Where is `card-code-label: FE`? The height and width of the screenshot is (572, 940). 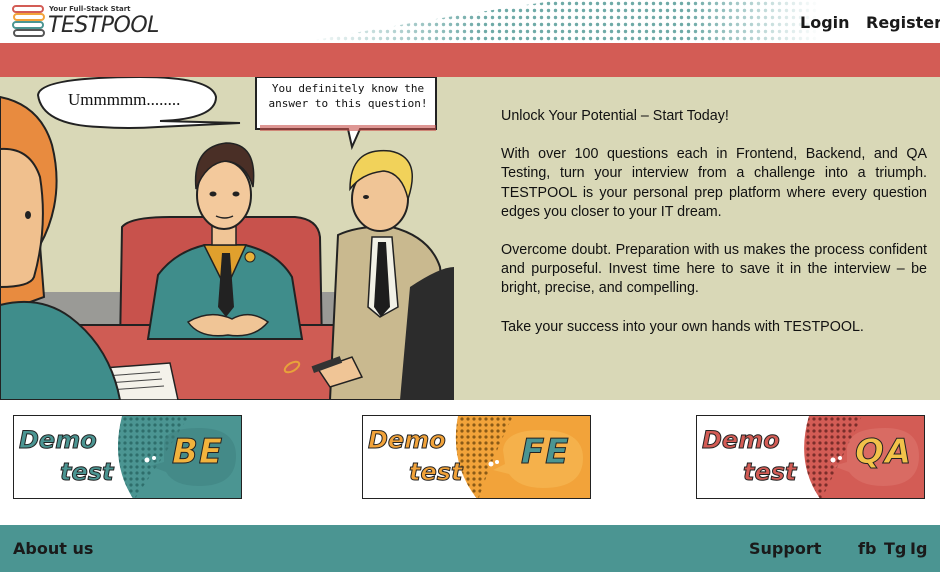
card-code-label: FE is located at coordinates (545, 452).